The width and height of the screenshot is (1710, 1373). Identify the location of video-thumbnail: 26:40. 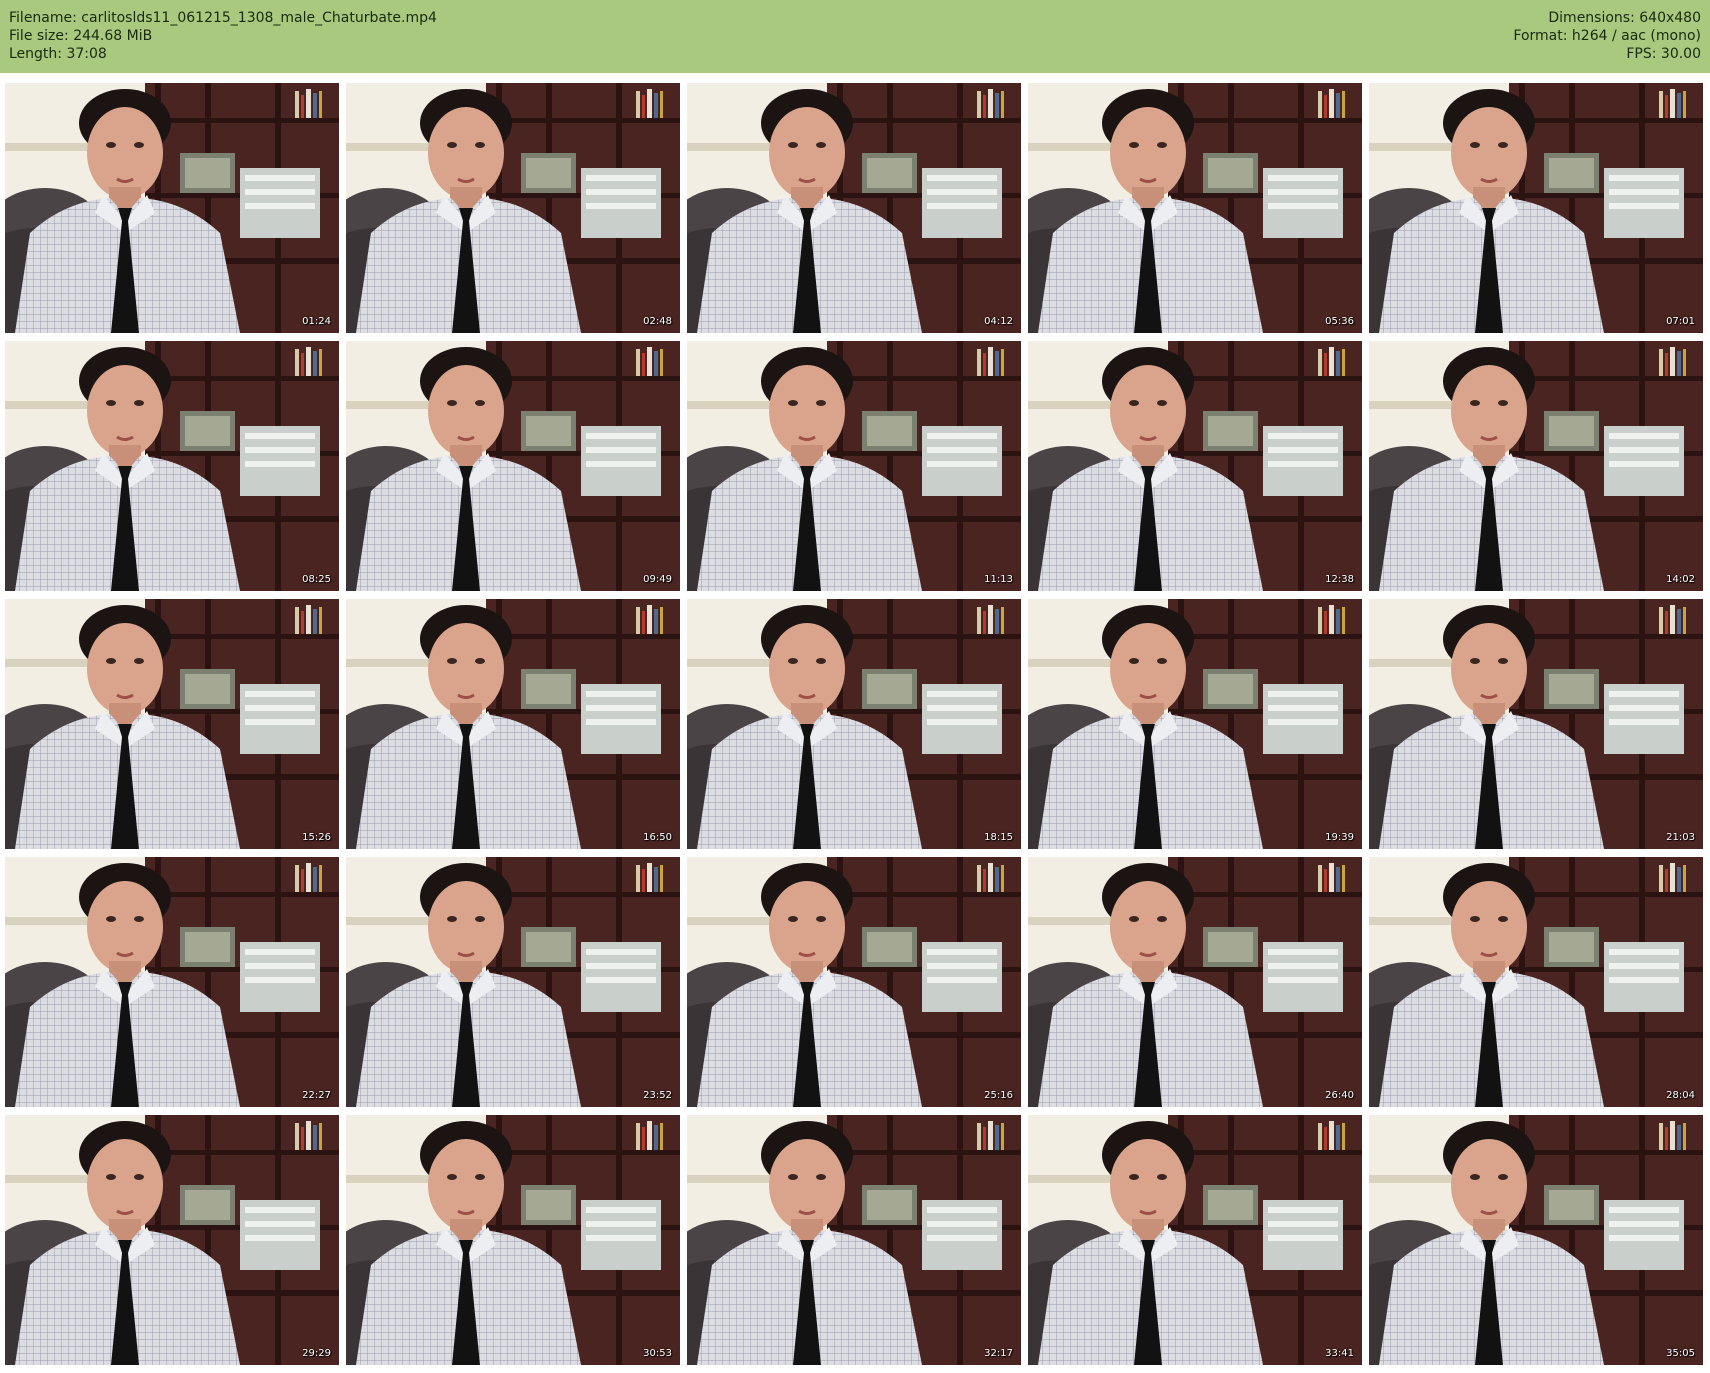
(1195, 982).